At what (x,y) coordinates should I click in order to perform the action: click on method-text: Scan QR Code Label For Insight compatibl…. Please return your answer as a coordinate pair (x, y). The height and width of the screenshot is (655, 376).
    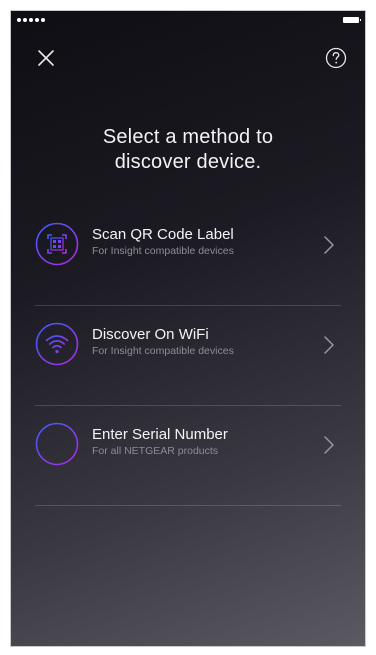
    Looking at the image, I should click on (163, 242).